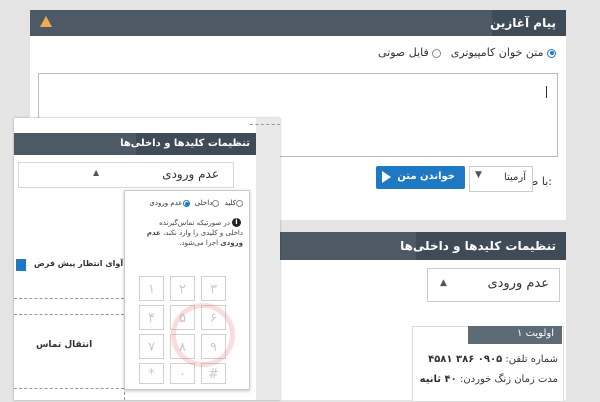  What do you see at coordinates (523, 23) in the screenshot?
I see `start-message-title: پیام آغازین` at bounding box center [523, 23].